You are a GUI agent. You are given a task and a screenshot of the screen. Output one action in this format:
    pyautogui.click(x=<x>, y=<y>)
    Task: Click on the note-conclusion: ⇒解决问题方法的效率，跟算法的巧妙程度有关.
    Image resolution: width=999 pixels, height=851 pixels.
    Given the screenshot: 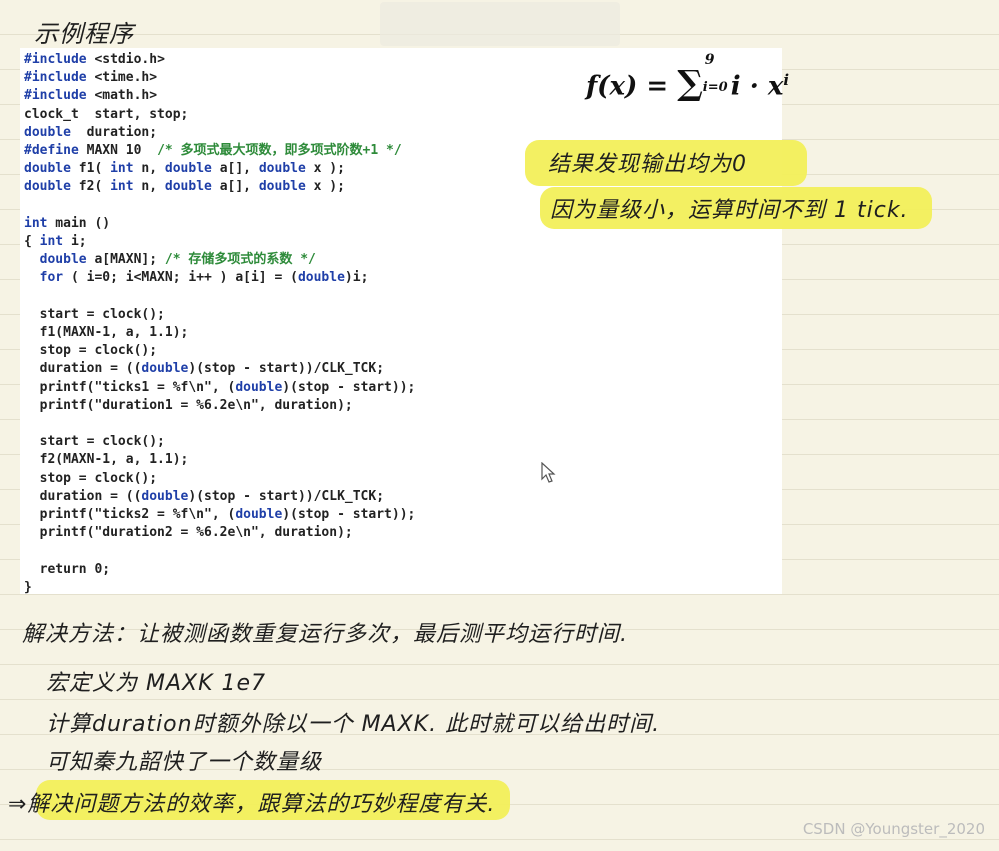 What is the action you would take?
    pyautogui.click(x=252, y=804)
    